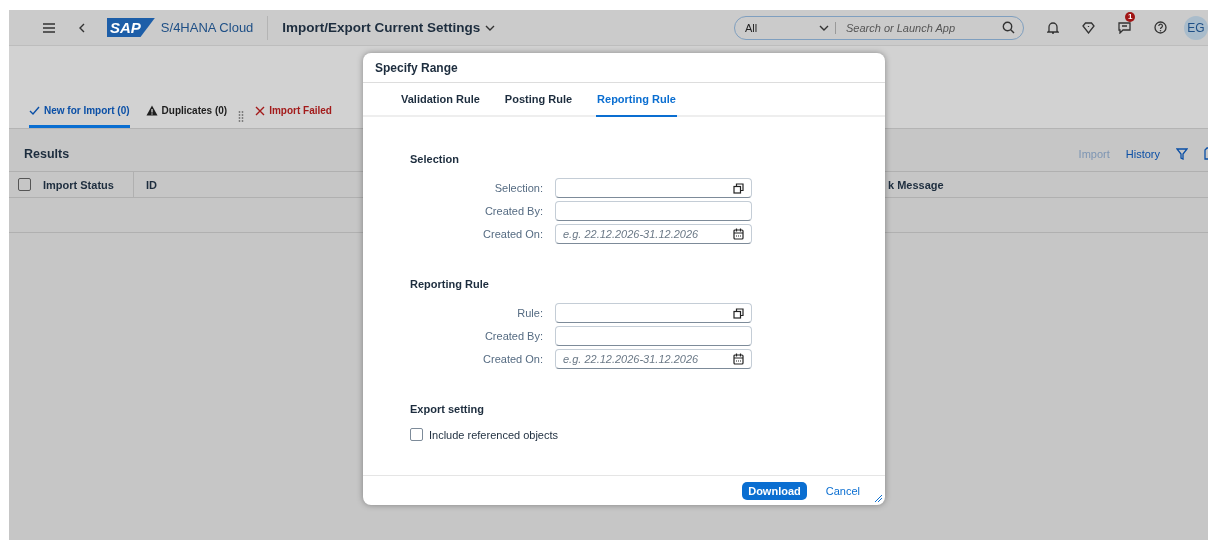 Image resolution: width=1208 pixels, height=545 pixels. What do you see at coordinates (82, 27) in the screenshot?
I see `back-icon` at bounding box center [82, 27].